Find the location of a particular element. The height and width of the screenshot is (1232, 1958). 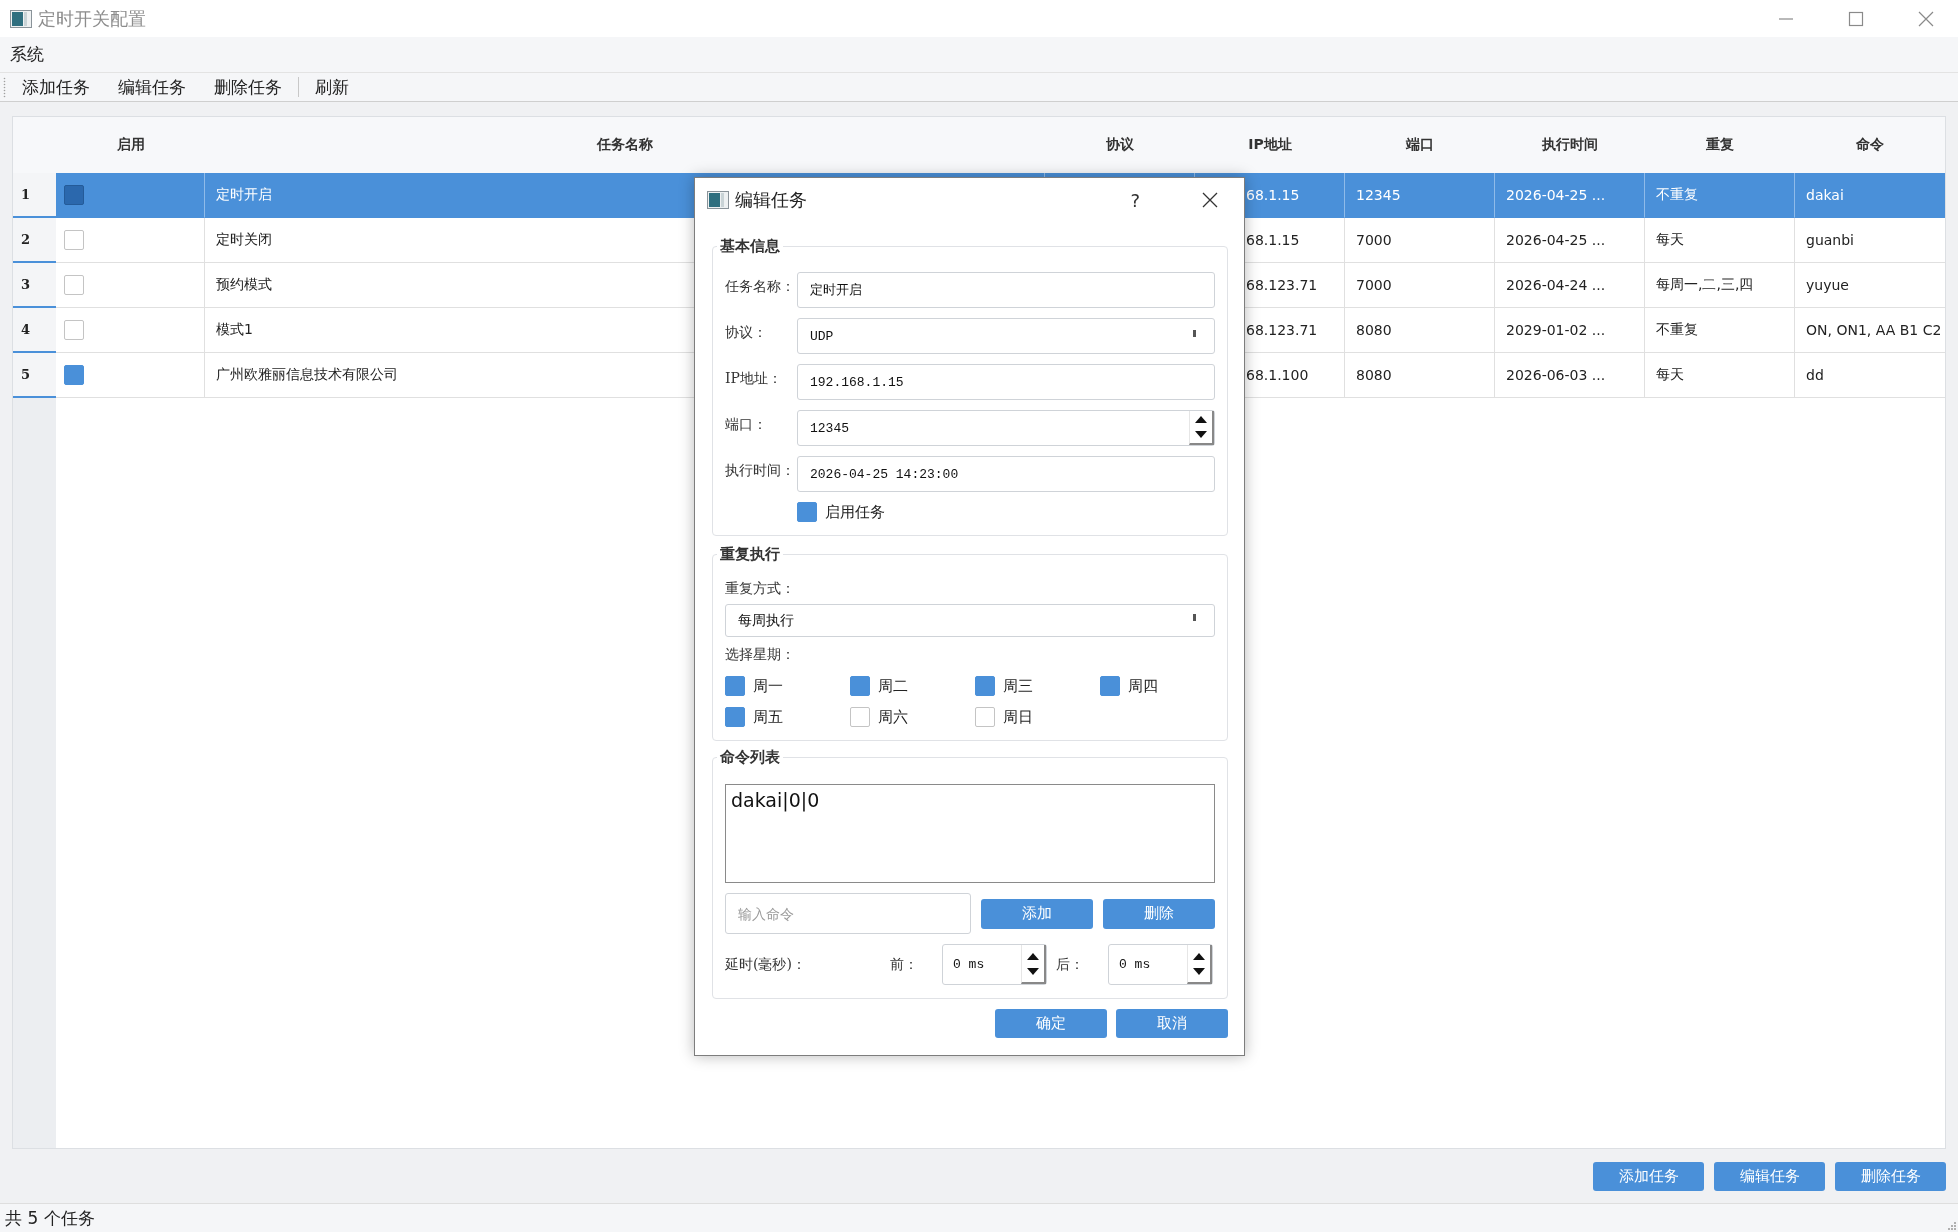

group-title: 命令列表 is located at coordinates (750, 757).